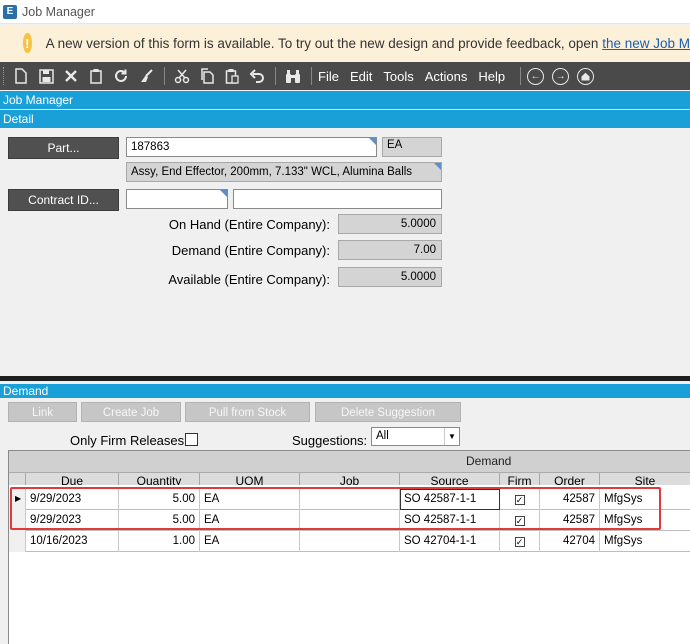 The image size is (690, 644). What do you see at coordinates (159, 479) in the screenshot?
I see `column-header-quantity: Quantity` at bounding box center [159, 479].